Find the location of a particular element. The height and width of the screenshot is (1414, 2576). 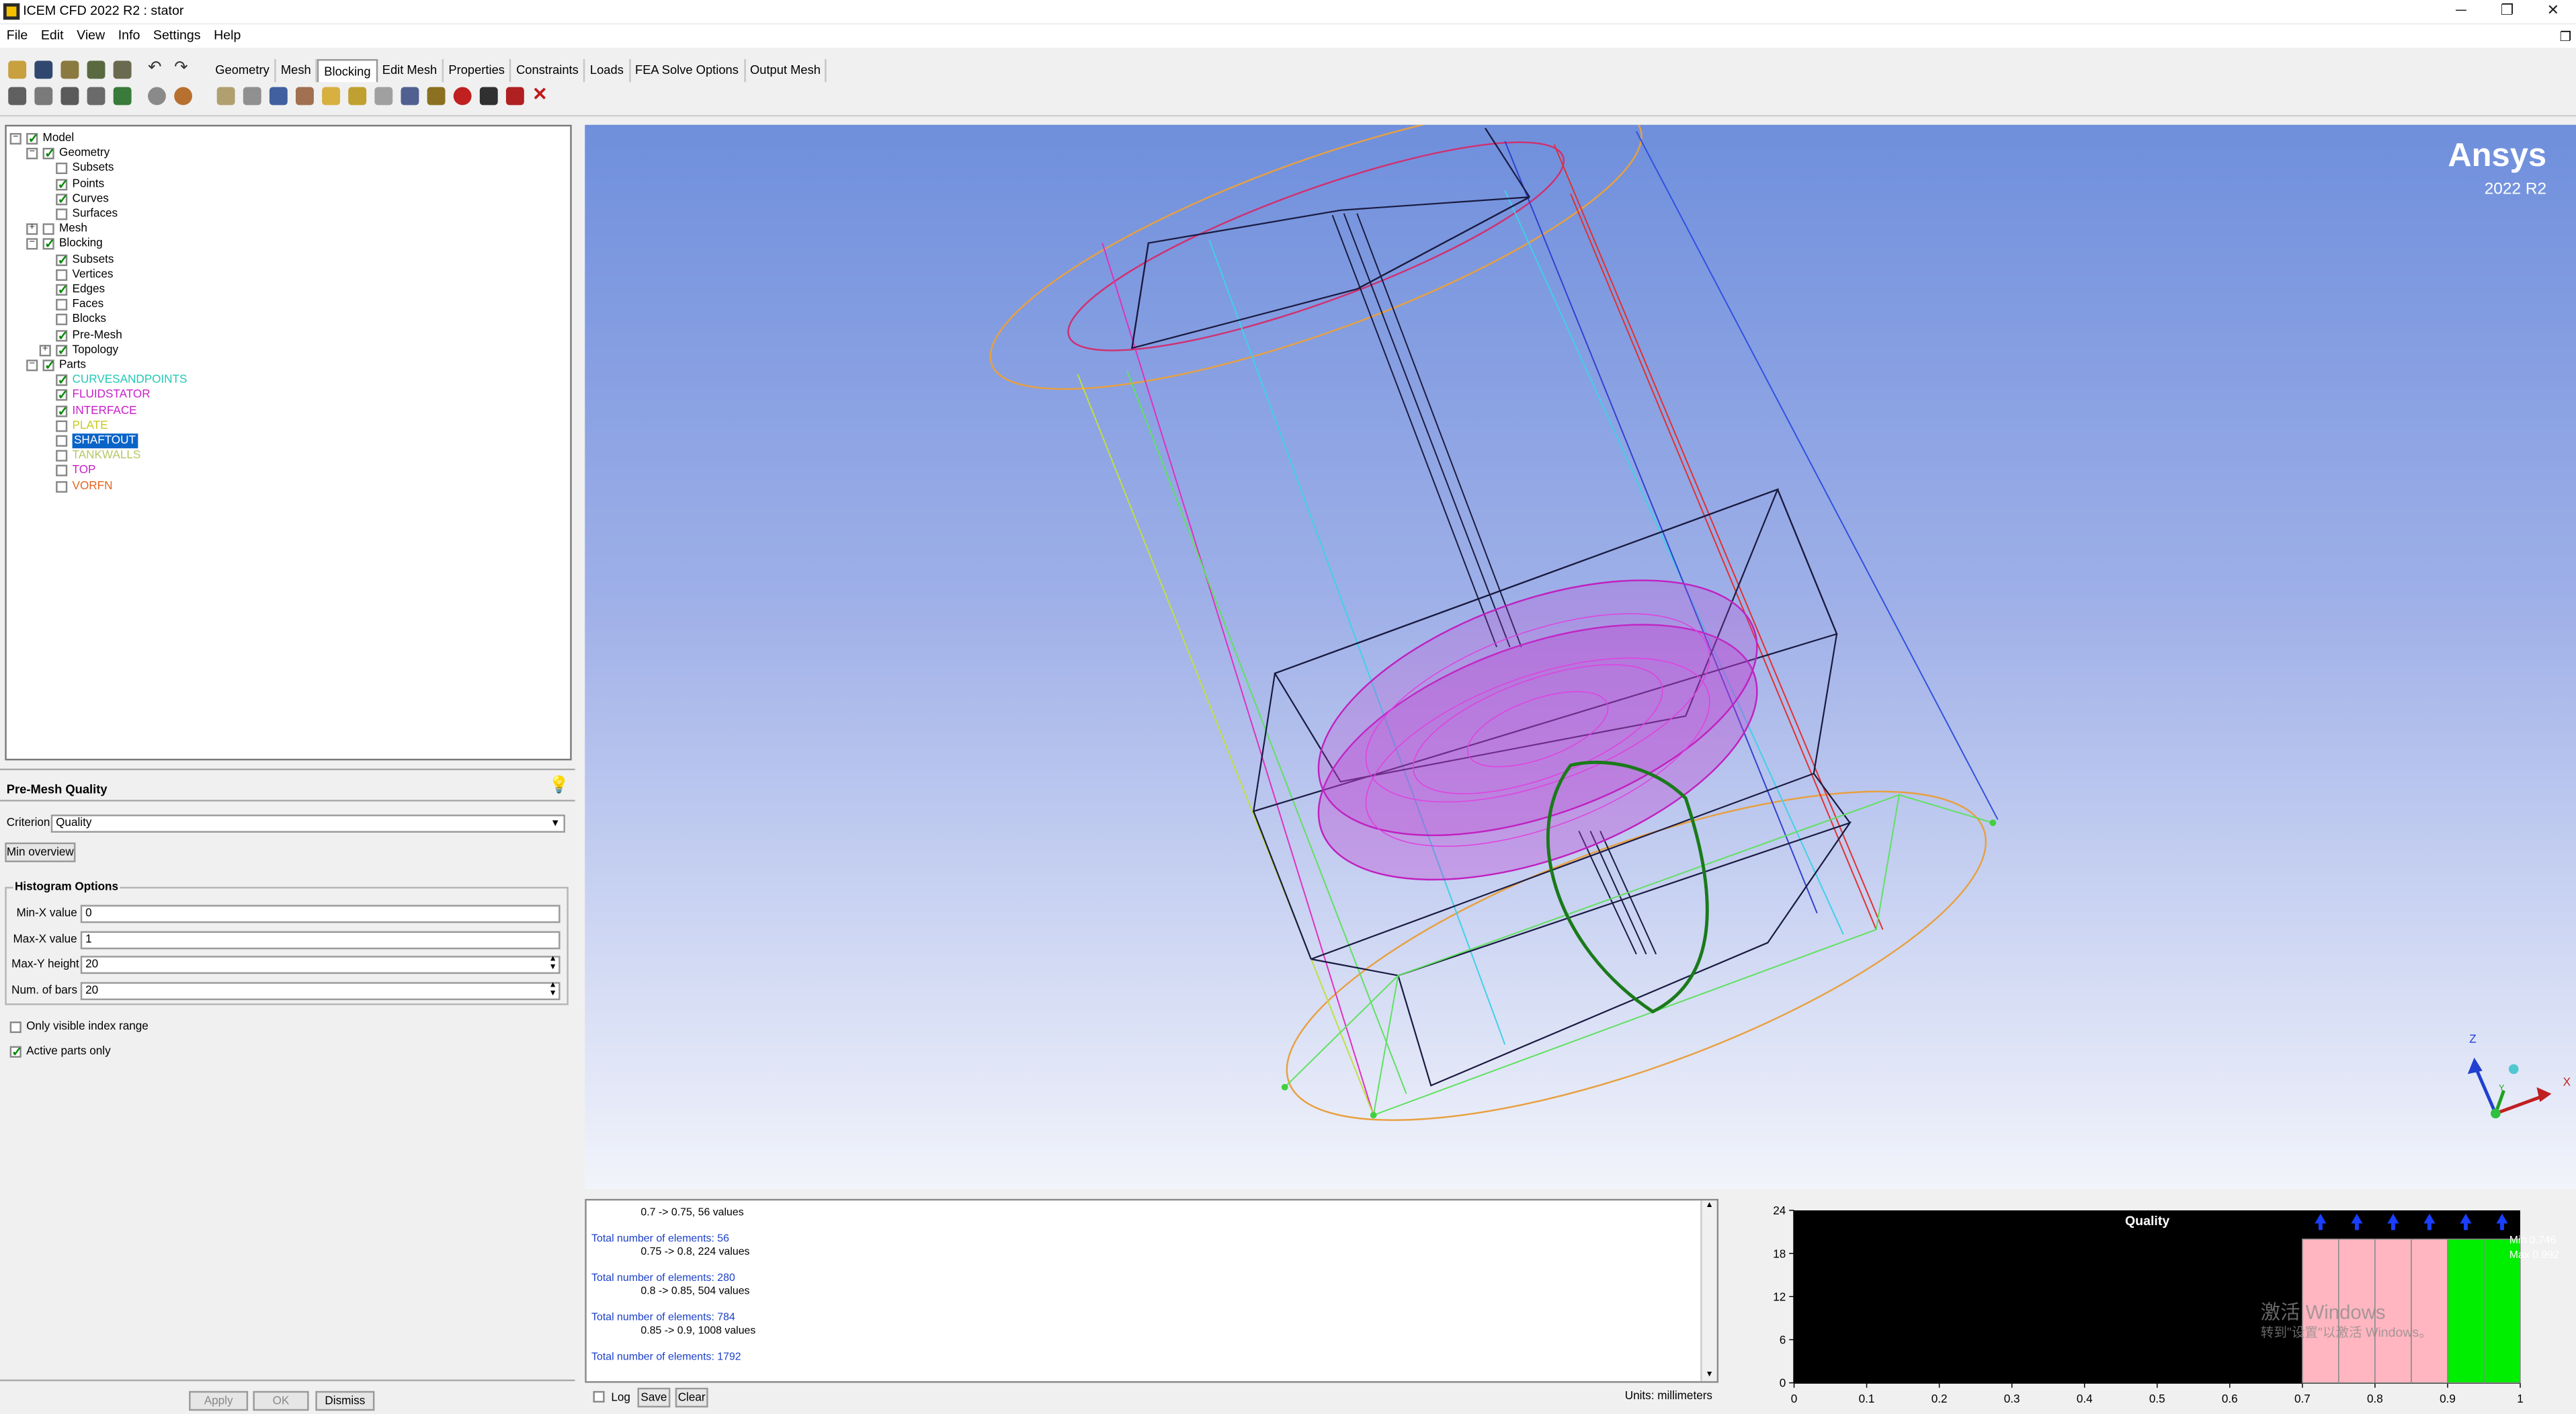

max-x-field: 1 is located at coordinates (320, 941).